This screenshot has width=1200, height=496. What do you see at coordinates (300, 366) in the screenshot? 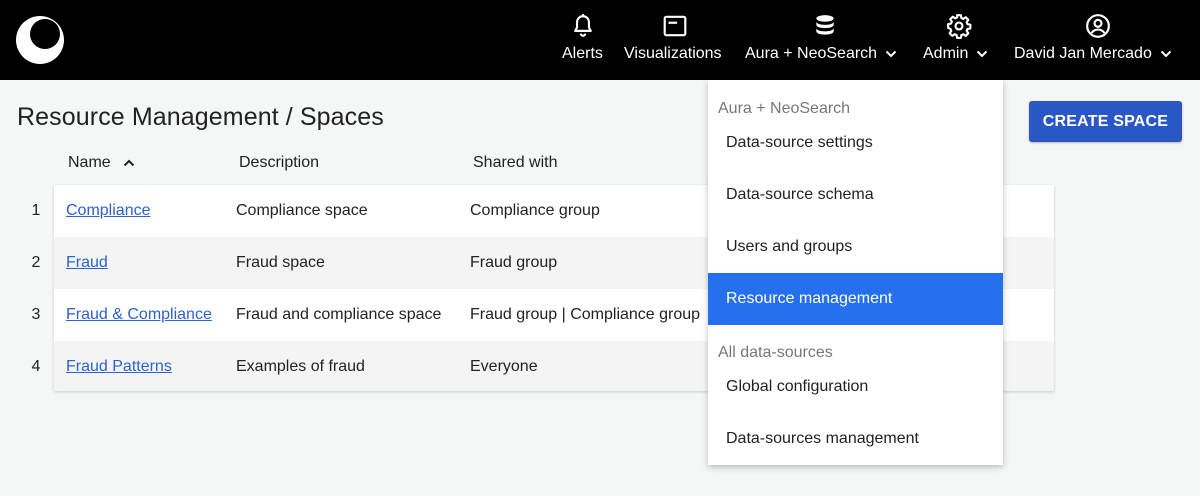
I see `space-description: Examples of fraud` at bounding box center [300, 366].